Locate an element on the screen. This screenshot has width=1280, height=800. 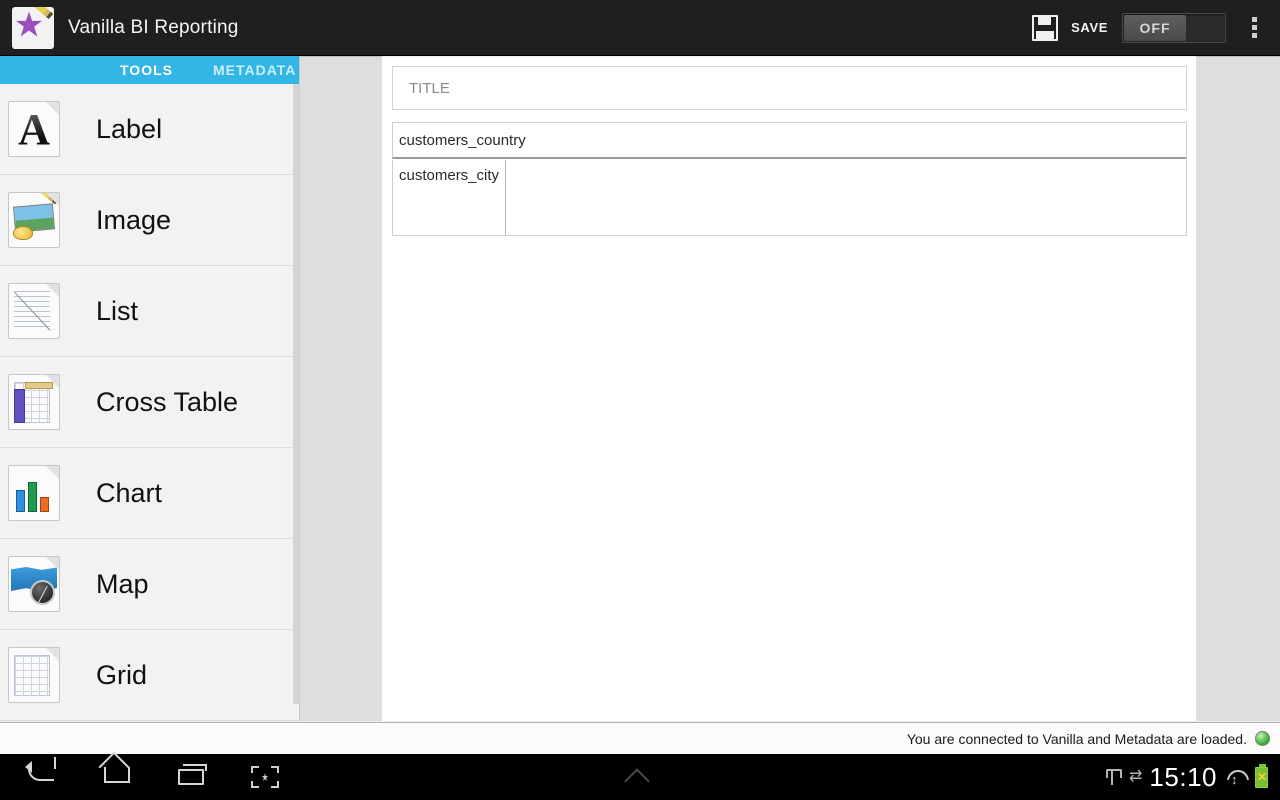
toggle-thumb: OFF is located at coordinates (1155, 27).